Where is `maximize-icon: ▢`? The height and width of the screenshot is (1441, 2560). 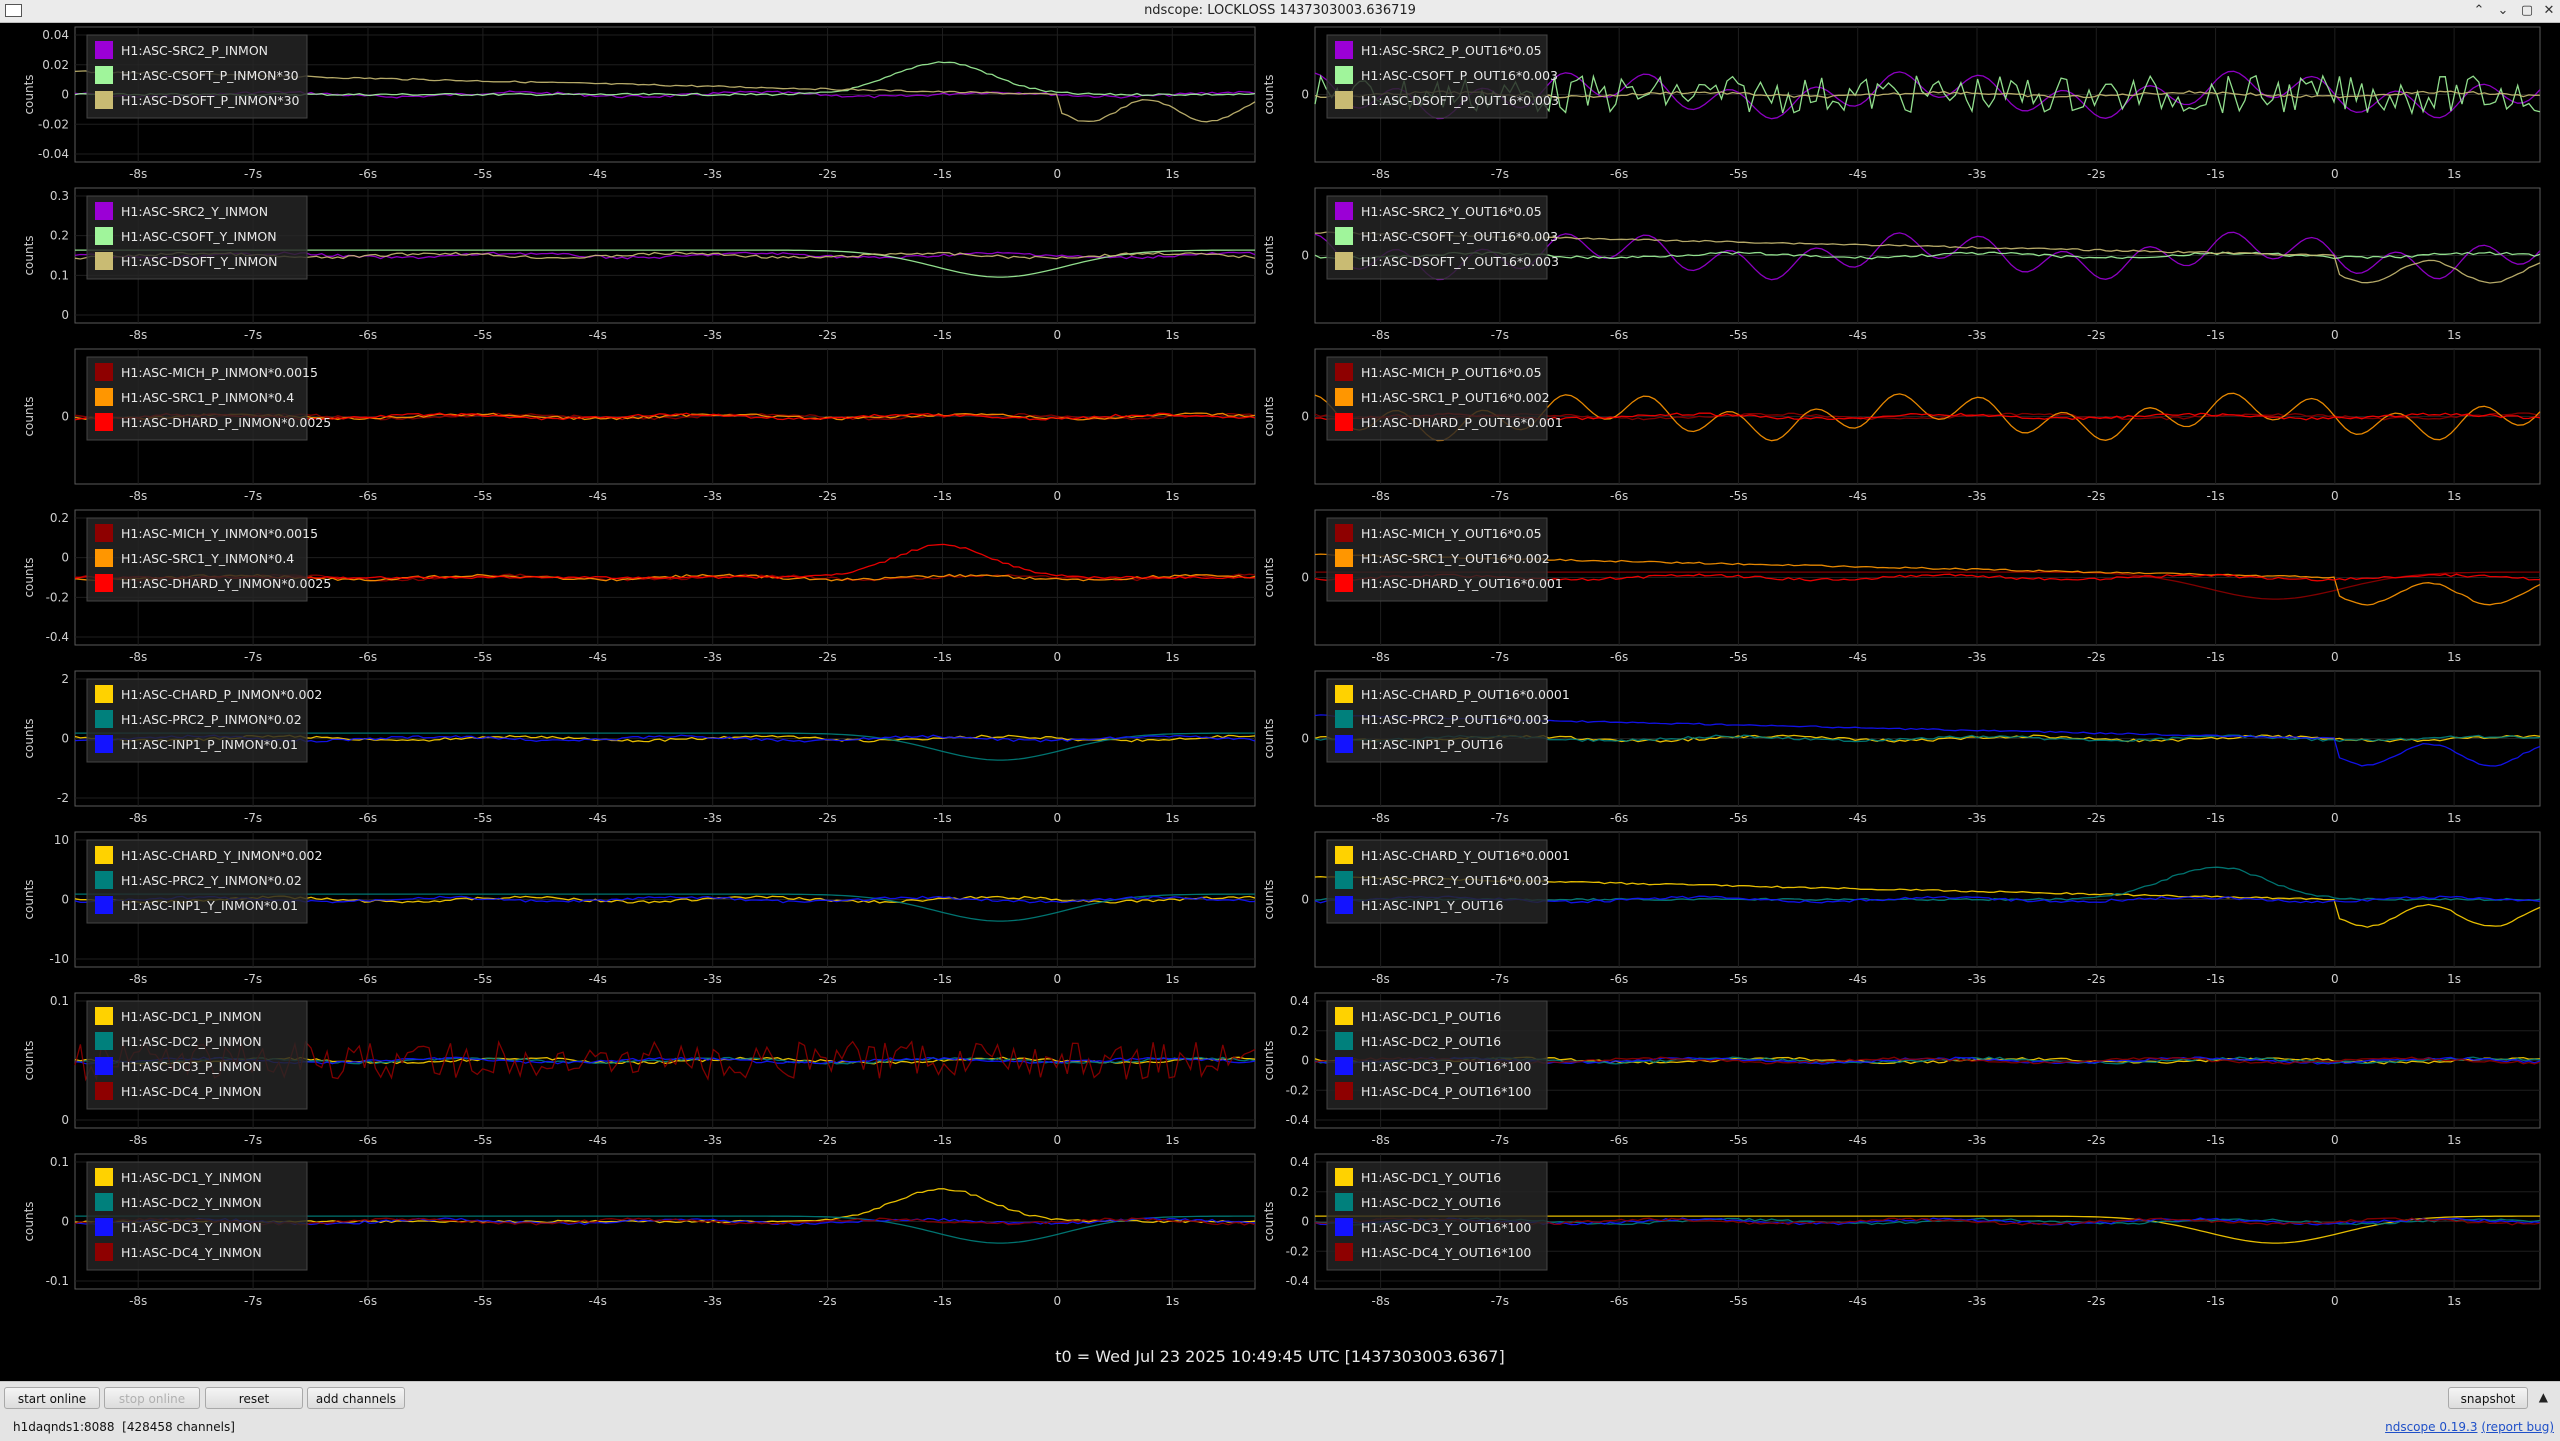
maximize-icon: ▢ is located at coordinates (2527, 11).